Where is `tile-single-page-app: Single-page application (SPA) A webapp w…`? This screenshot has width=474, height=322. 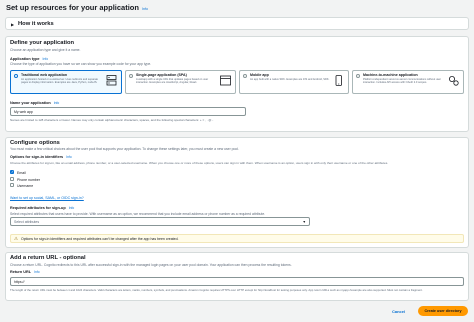
tile-single-page-app: Single-page application (SPA) A webapp w… is located at coordinates (180, 82).